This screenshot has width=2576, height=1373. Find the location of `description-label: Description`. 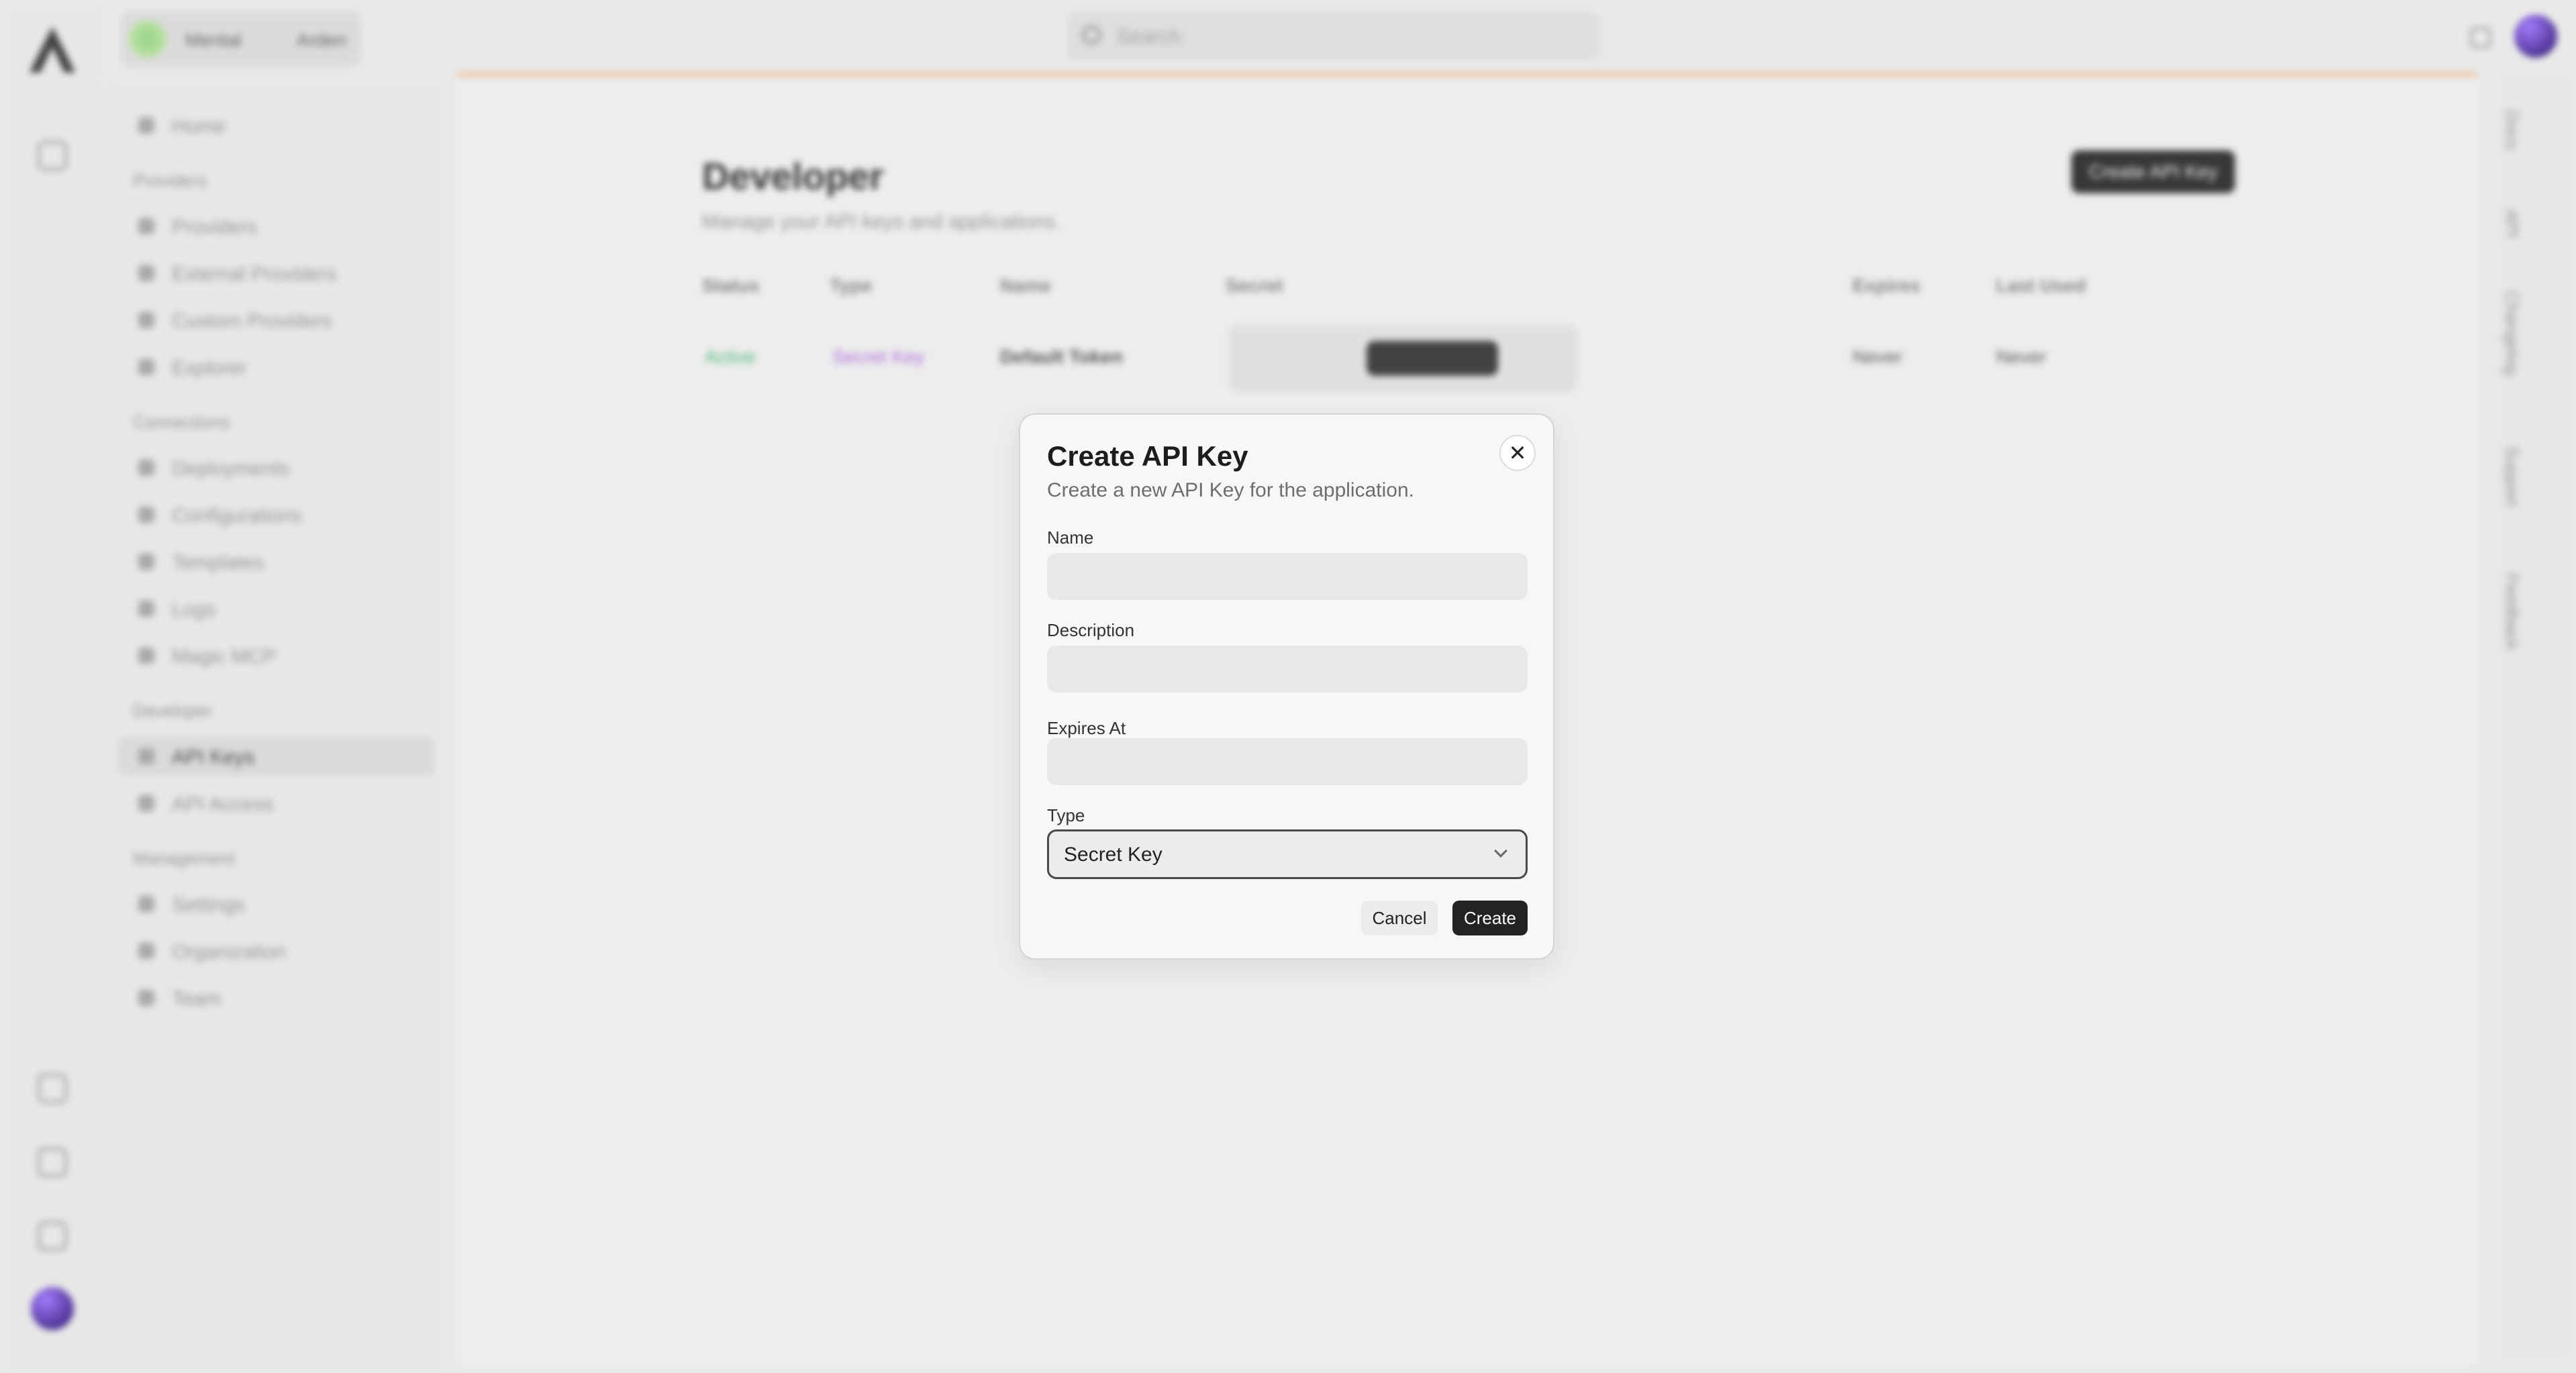

description-label: Description is located at coordinates (1091, 630).